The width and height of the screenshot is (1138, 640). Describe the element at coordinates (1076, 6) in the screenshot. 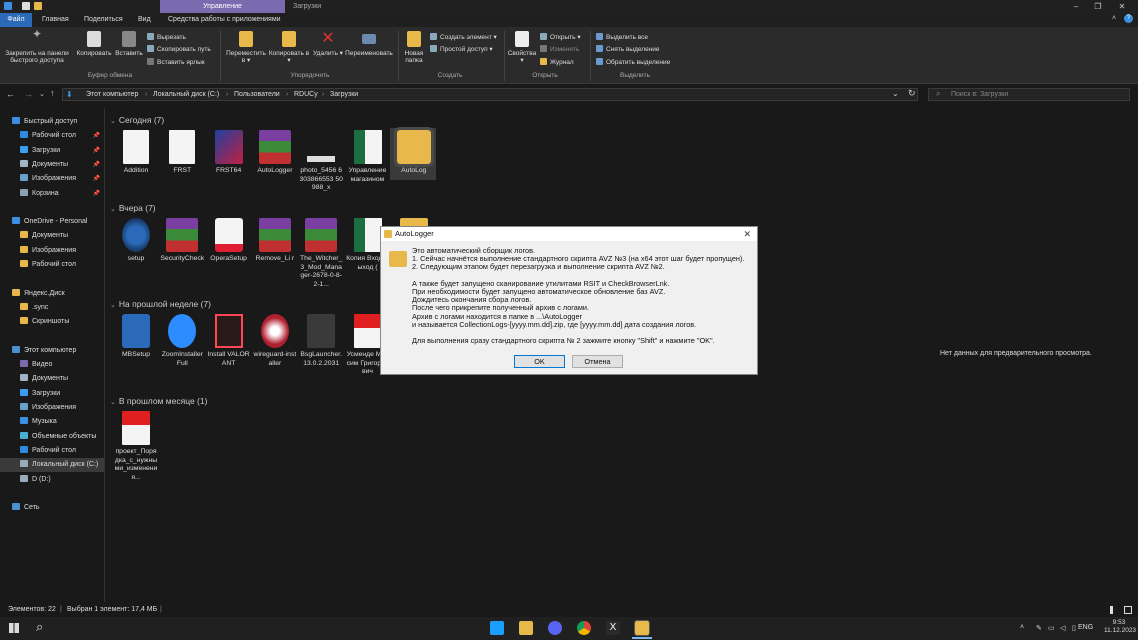

I see `minimize-icon: –` at that location.